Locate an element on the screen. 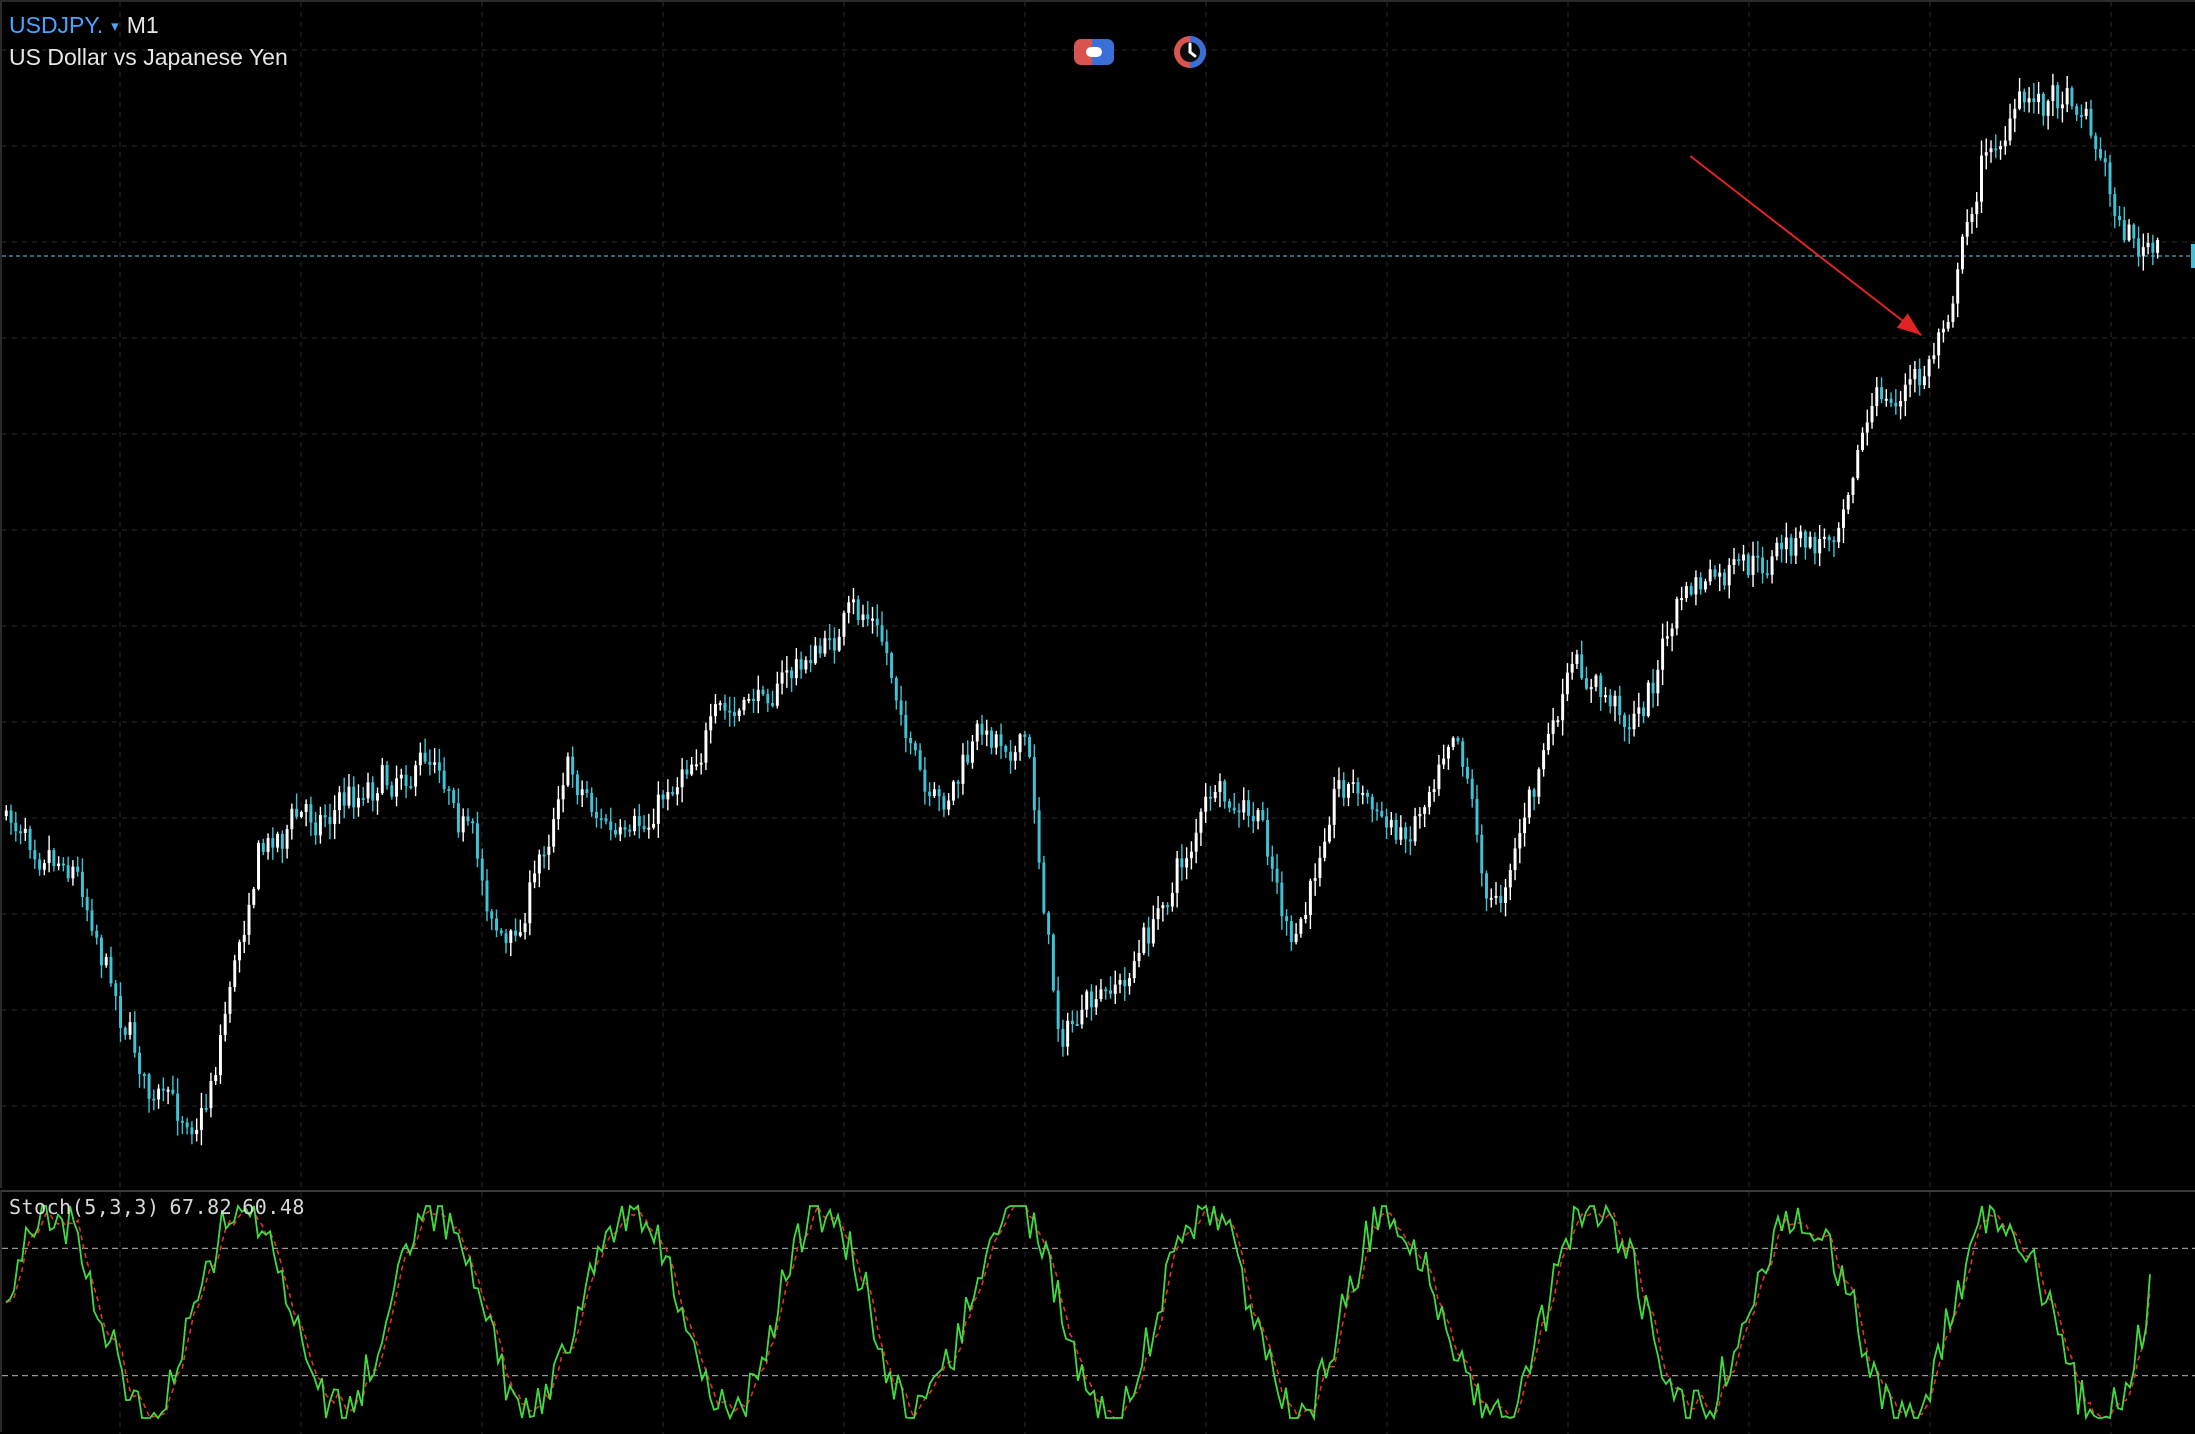 The height and width of the screenshot is (1434, 2195). chart-toolbar is located at coordinates (1142, 52).